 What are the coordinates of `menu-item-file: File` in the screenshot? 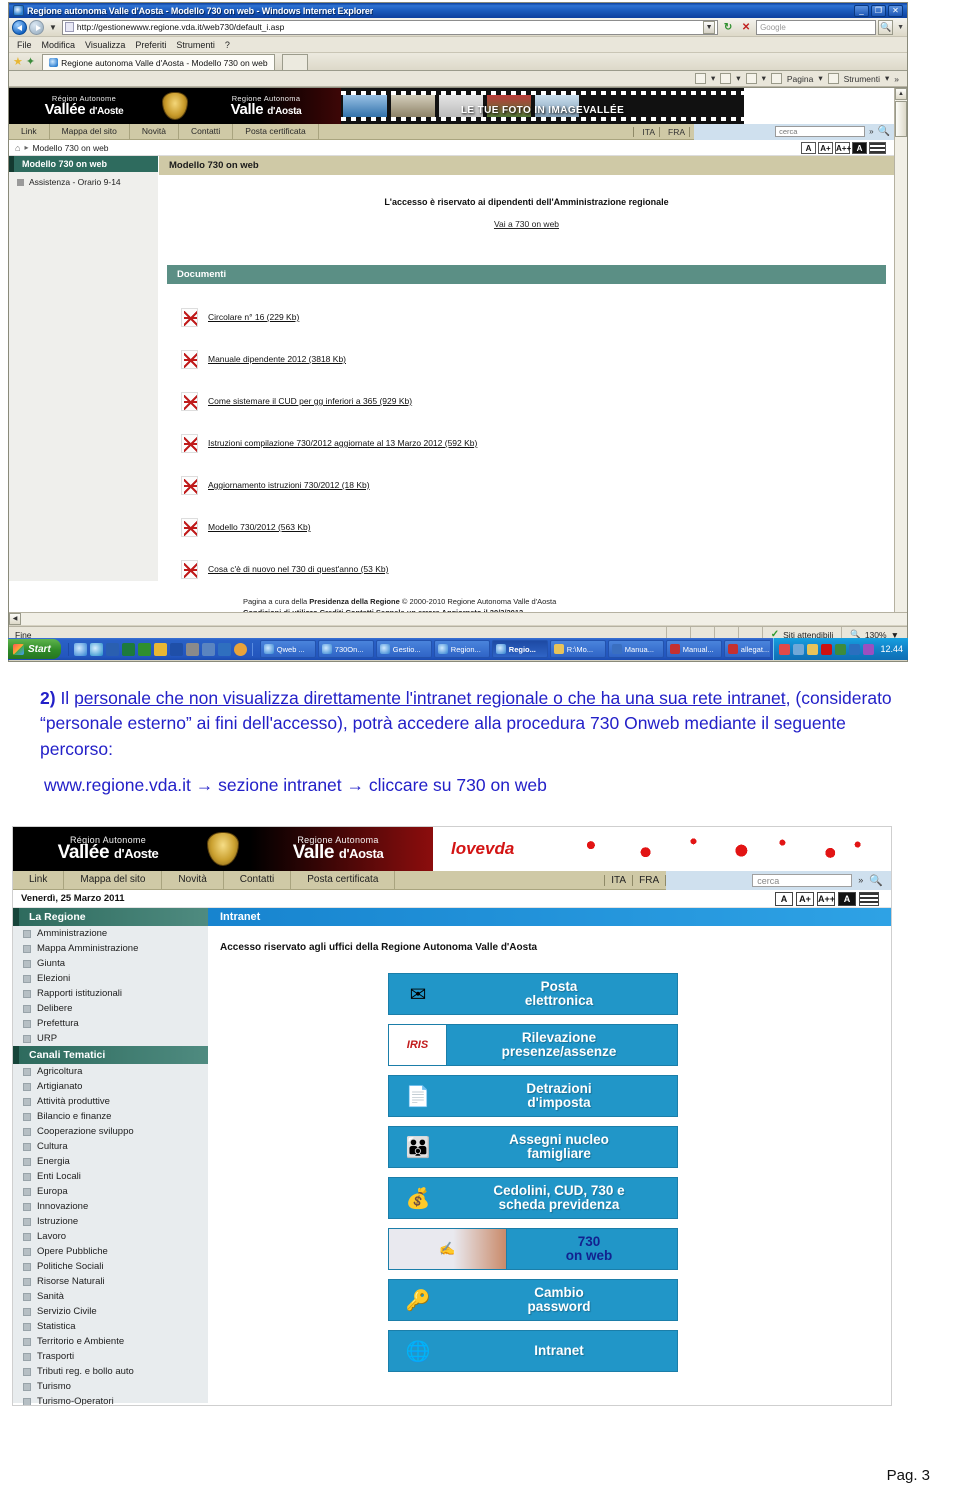 It's located at (24, 45).